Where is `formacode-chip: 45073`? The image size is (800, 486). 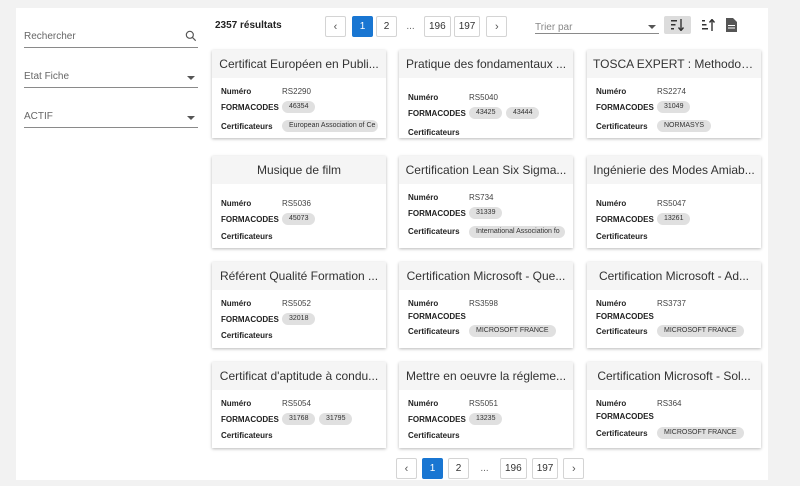
formacode-chip: 45073 is located at coordinates (299, 219).